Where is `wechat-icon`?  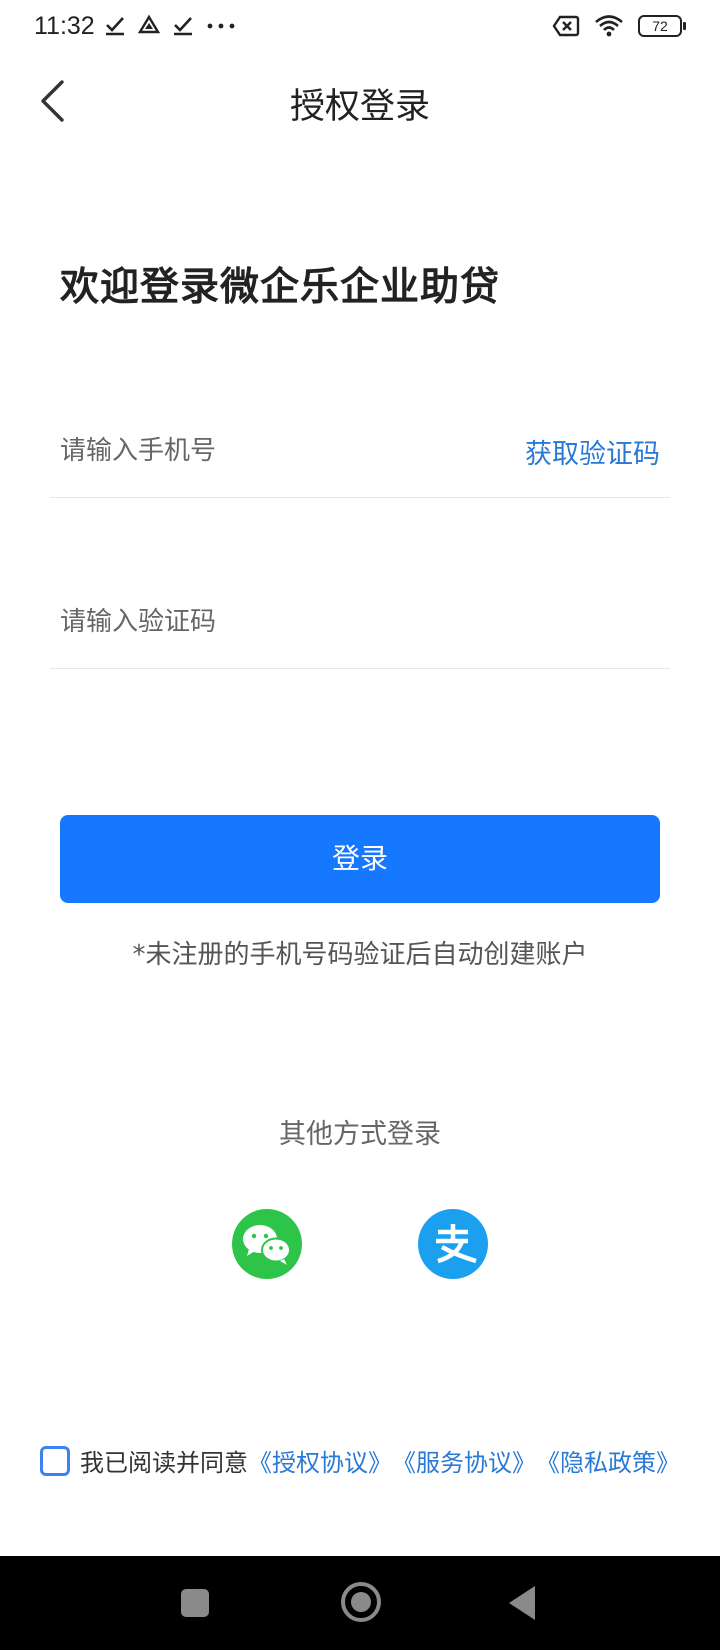 wechat-icon is located at coordinates (267, 1245).